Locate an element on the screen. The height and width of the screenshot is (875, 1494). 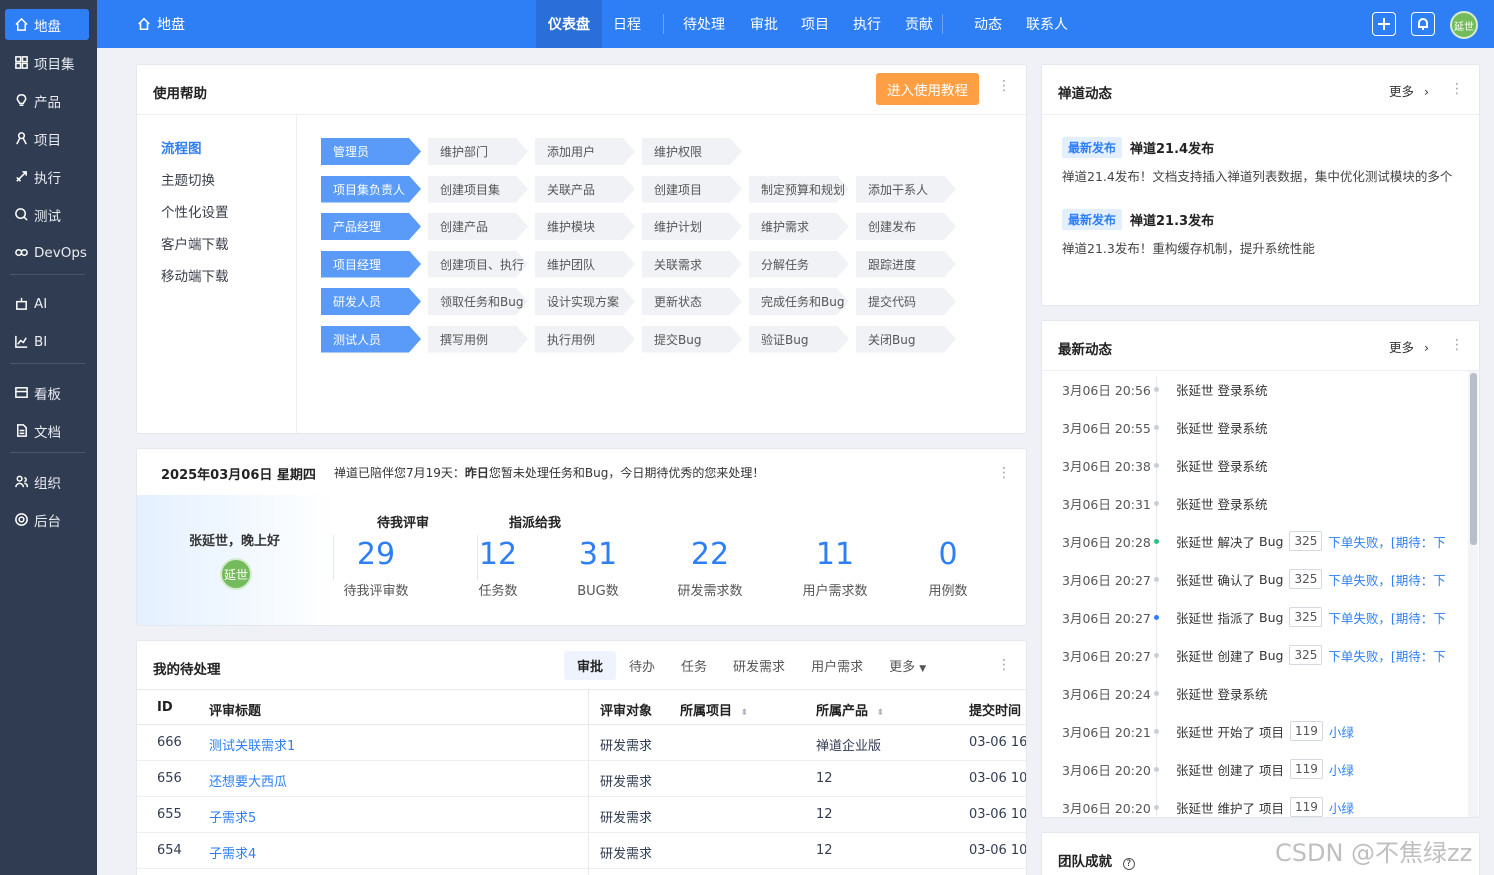
nav-tab-3: 审批 is located at coordinates (764, 24).